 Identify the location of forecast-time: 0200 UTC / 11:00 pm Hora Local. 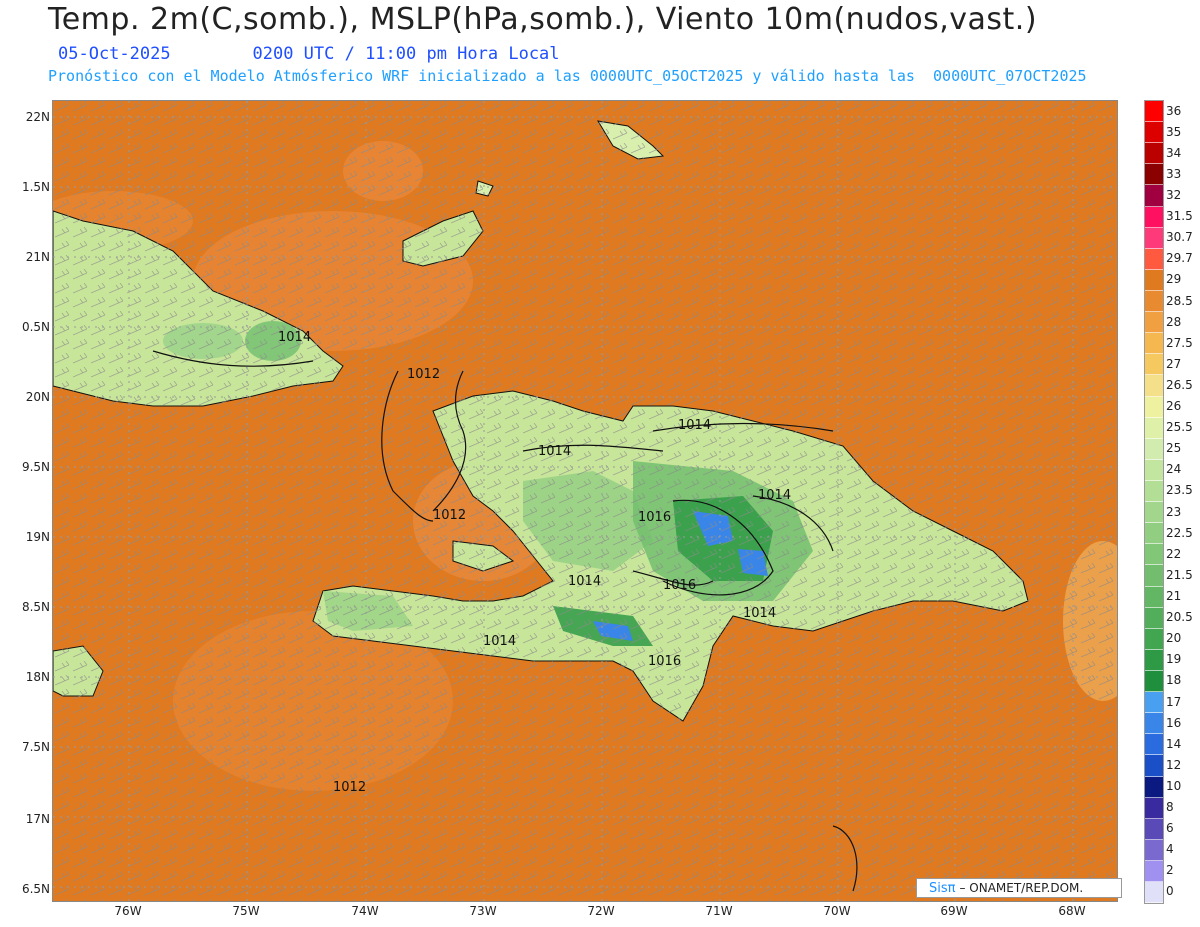
(406, 54).